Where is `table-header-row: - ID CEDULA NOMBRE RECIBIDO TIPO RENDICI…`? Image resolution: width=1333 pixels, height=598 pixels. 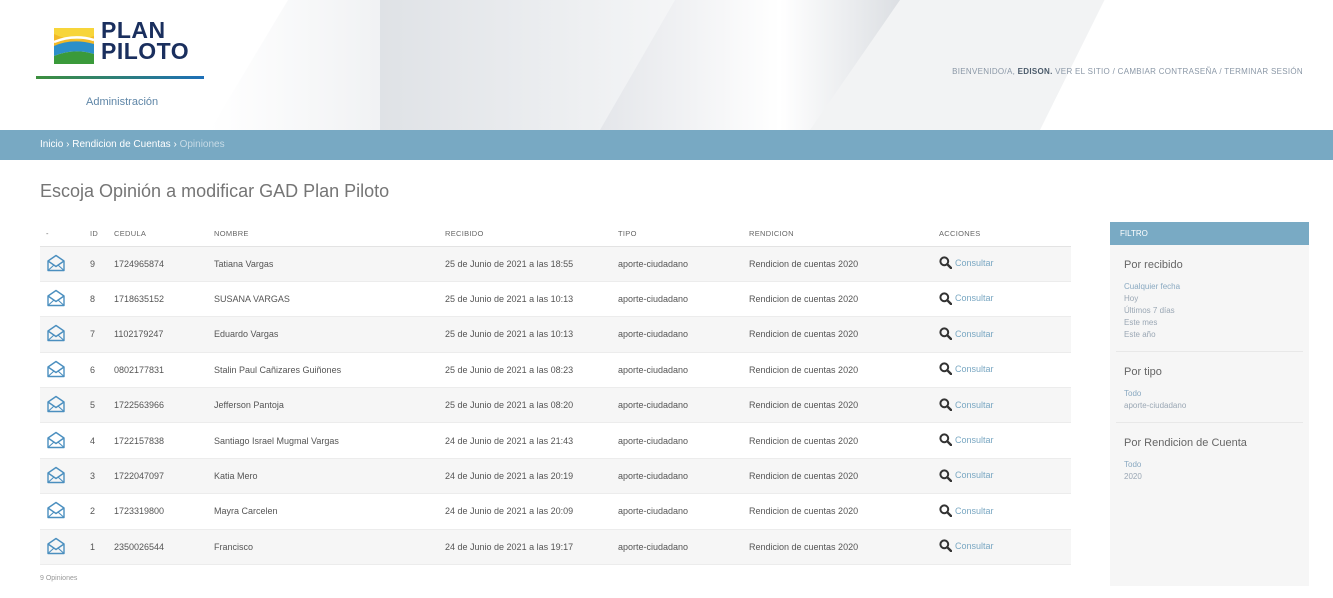
table-header-row: - ID CEDULA NOMBRE RECIBIDO TIPO RENDICI… is located at coordinates (555, 234).